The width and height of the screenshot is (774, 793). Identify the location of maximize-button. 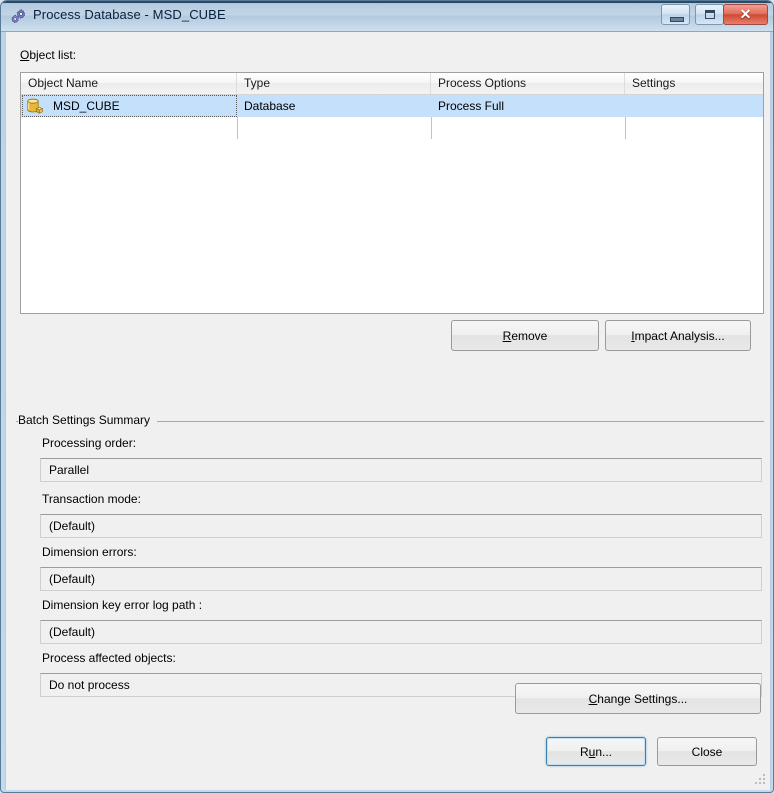
(709, 14).